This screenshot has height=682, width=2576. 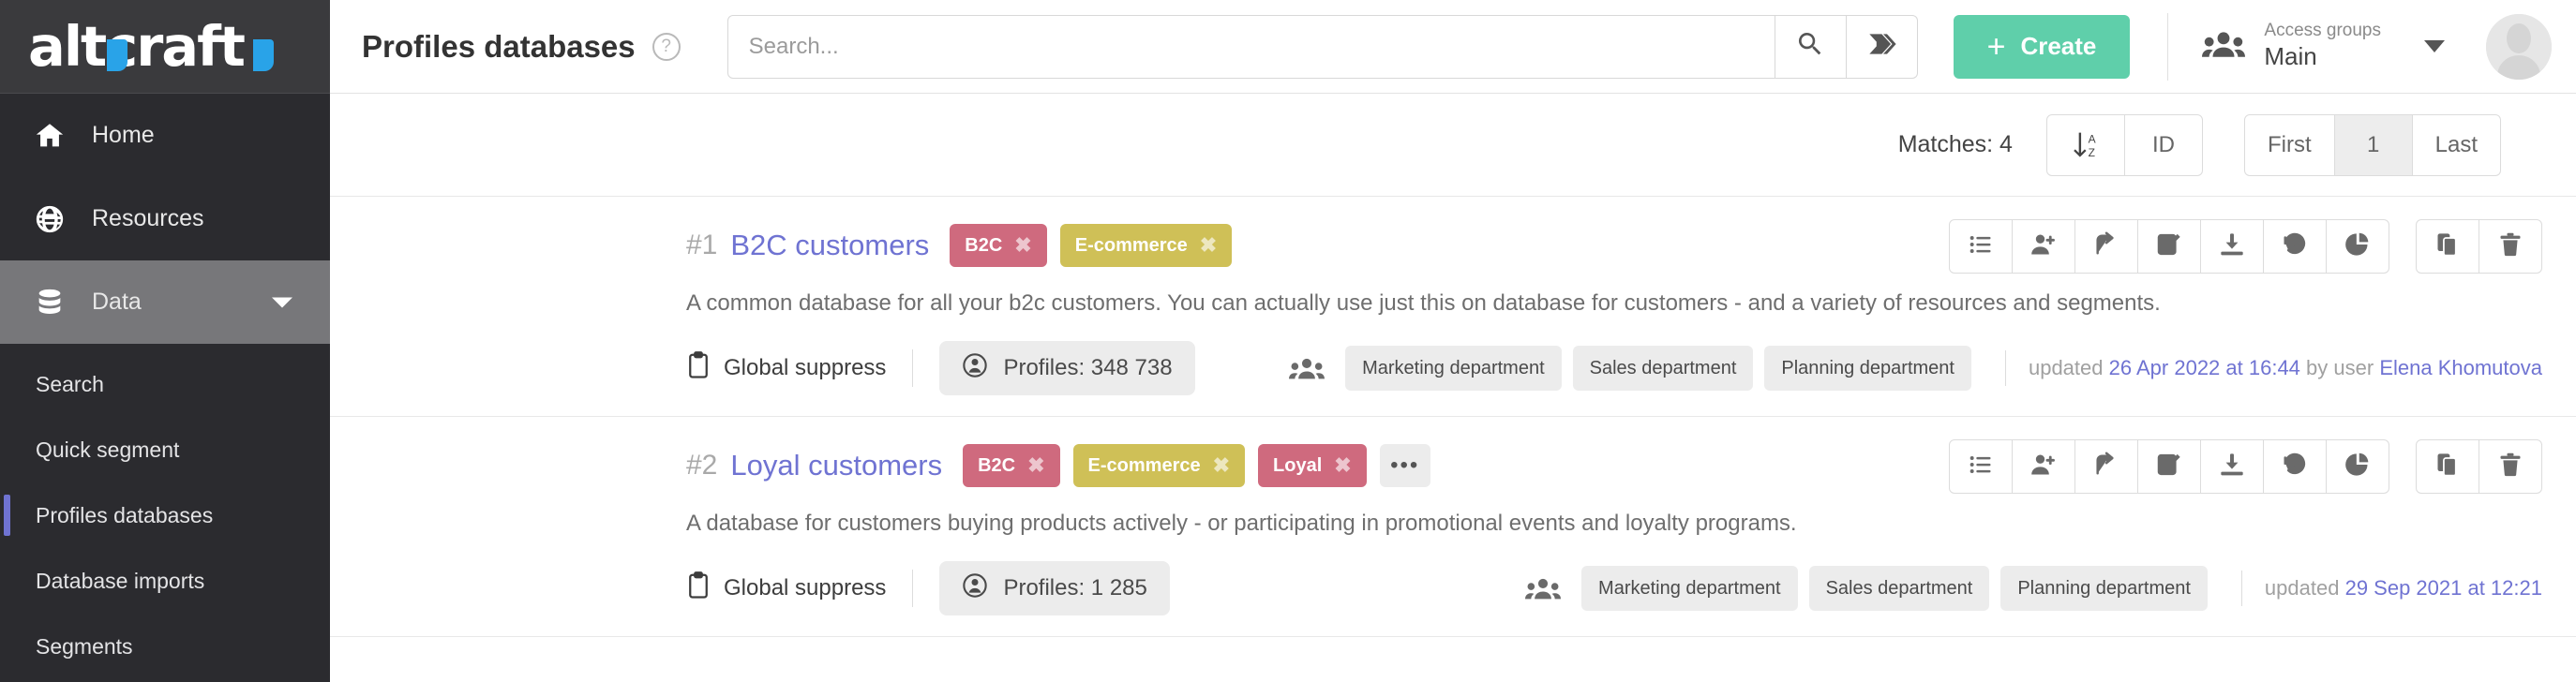 I want to click on profiles-count-pill: Profiles: 348 738, so click(x=1067, y=368).